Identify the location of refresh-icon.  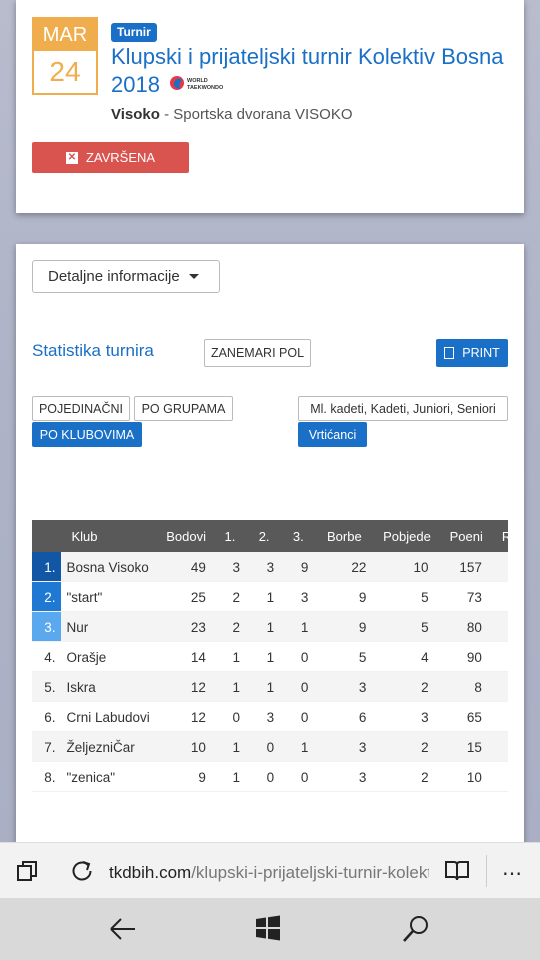
(82, 871).